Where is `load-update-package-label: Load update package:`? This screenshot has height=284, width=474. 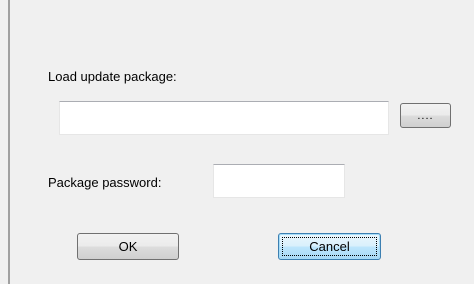 load-update-package-label: Load update package: is located at coordinates (112, 76).